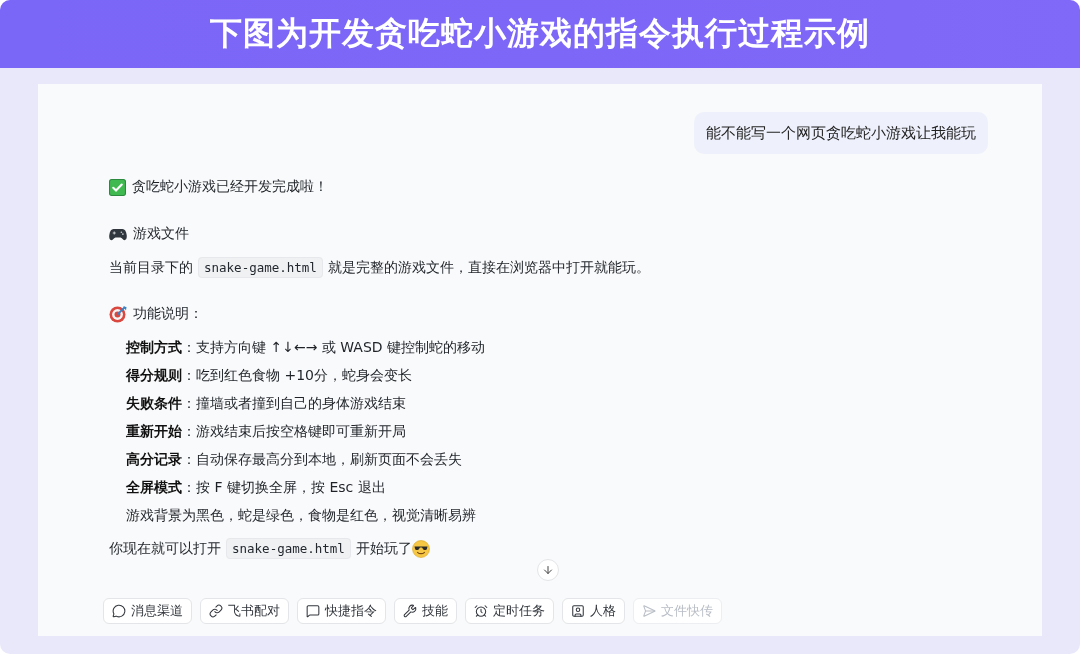  Describe the element at coordinates (379, 268) in the screenshot. I see `paragraph-text: 当前目录下的 snake-game.html 就是完整的游戏文件，直接在浏览器中打开就能玩。` at that location.